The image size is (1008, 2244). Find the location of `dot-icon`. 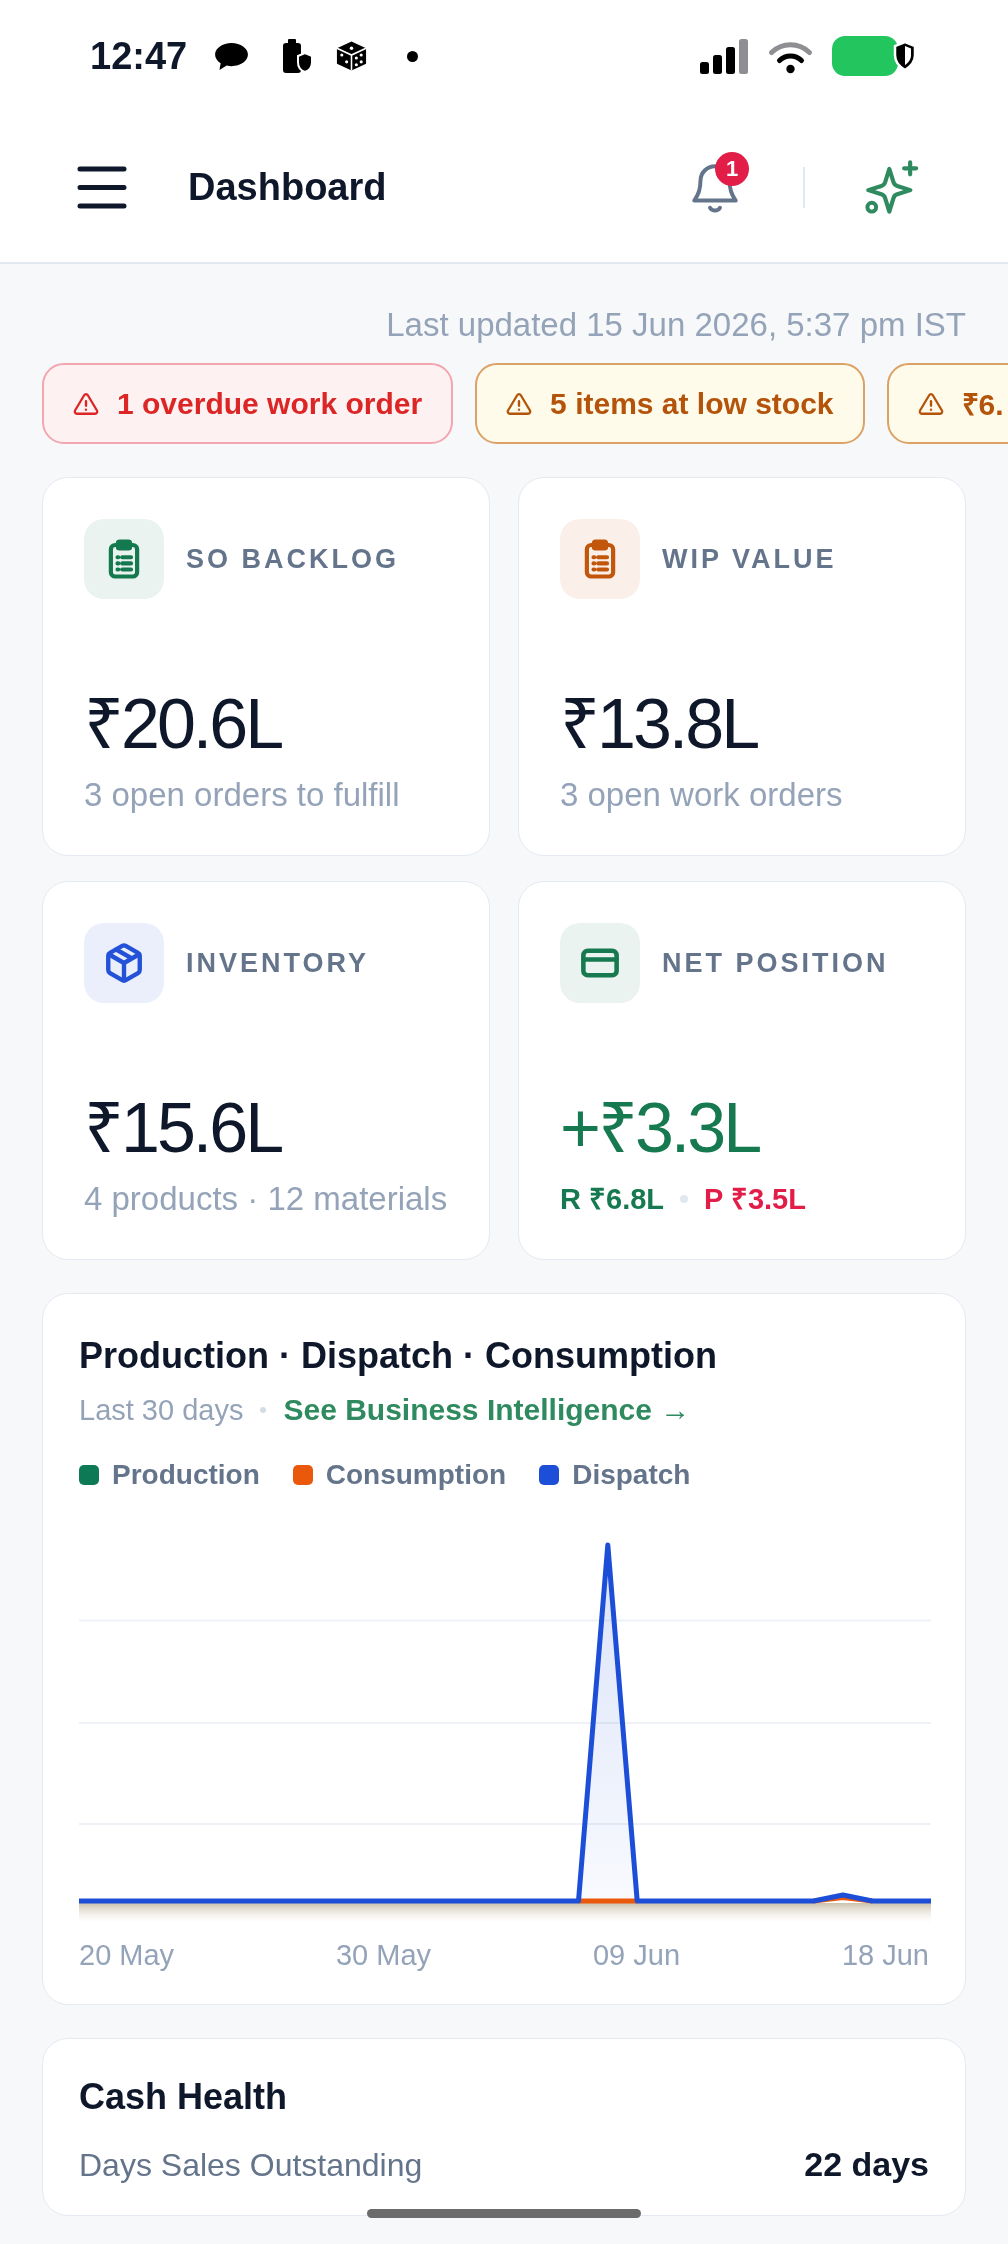

dot-icon is located at coordinates (413, 56).